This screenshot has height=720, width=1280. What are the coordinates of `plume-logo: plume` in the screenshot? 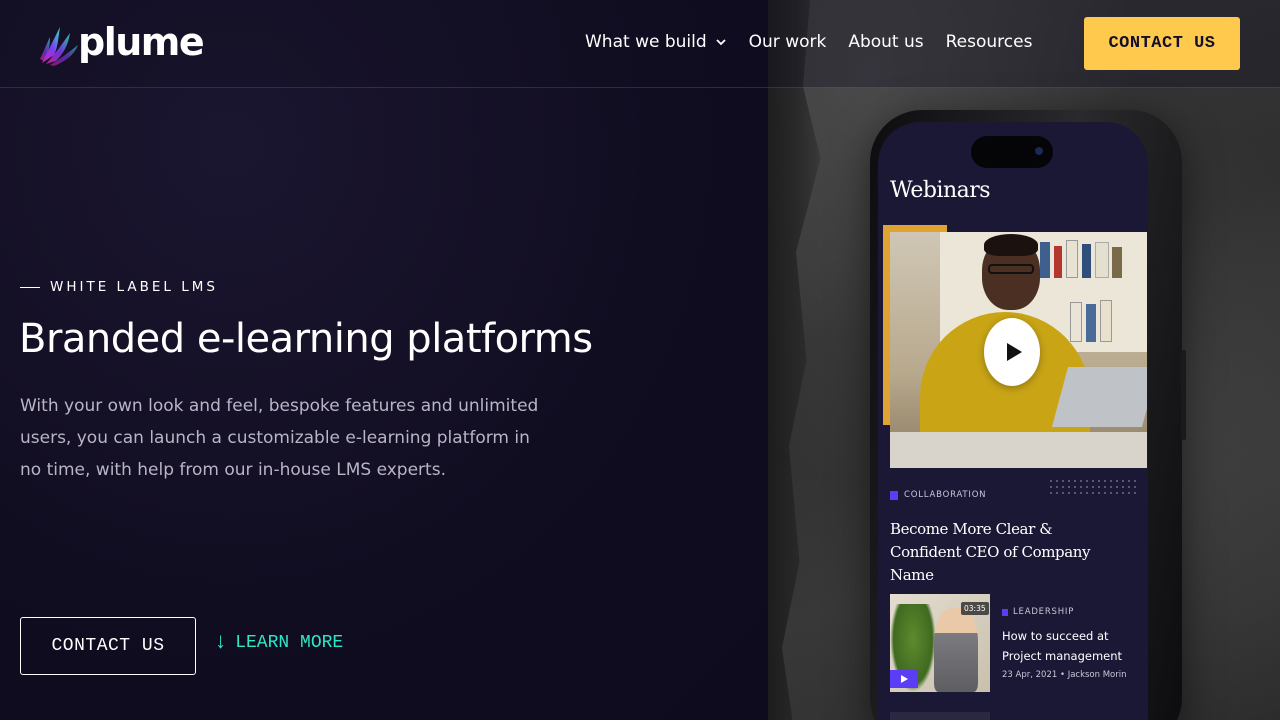 It's located at (121, 44).